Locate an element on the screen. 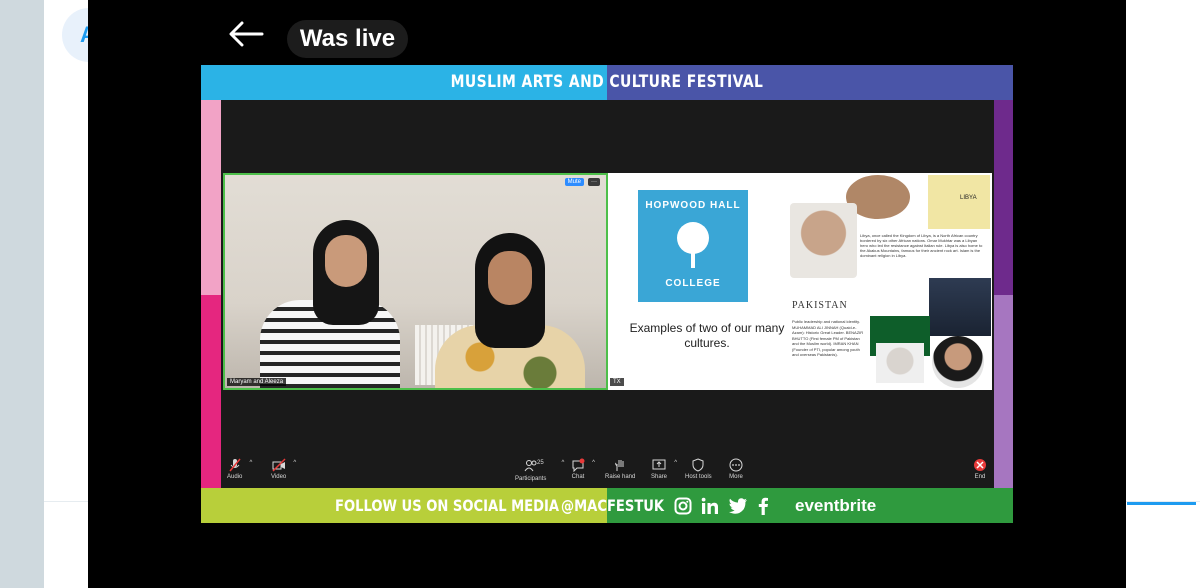 The width and height of the screenshot is (1200, 588). mute-button: Mute is located at coordinates (574, 182).